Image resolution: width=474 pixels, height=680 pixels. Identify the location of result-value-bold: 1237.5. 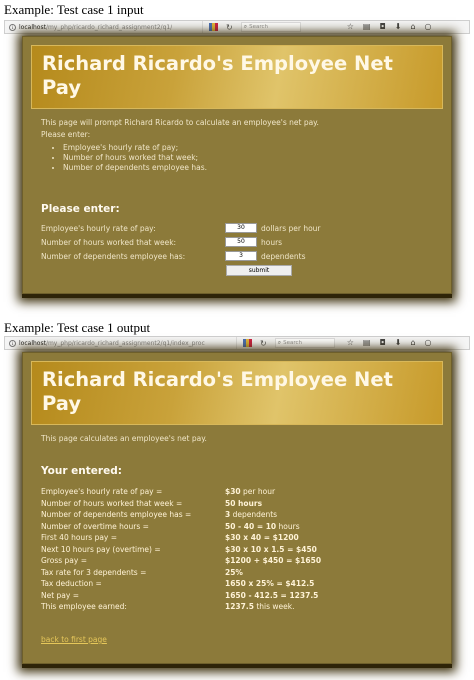
(239, 606).